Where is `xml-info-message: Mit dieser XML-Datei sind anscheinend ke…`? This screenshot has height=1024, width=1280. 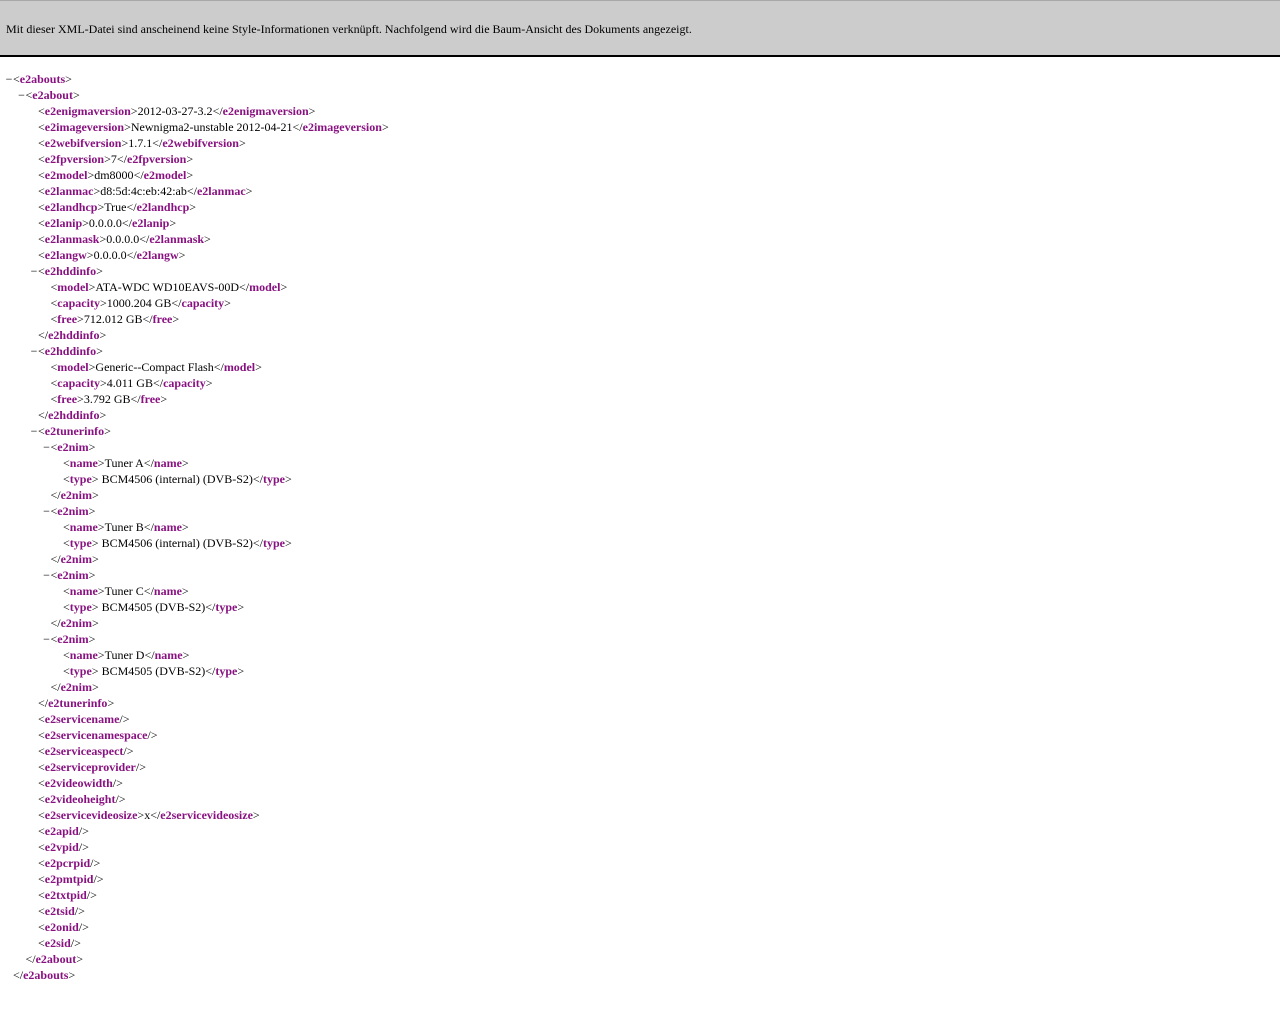 xml-info-message: Mit dieser XML-Datei sind anscheinend ke… is located at coordinates (349, 29).